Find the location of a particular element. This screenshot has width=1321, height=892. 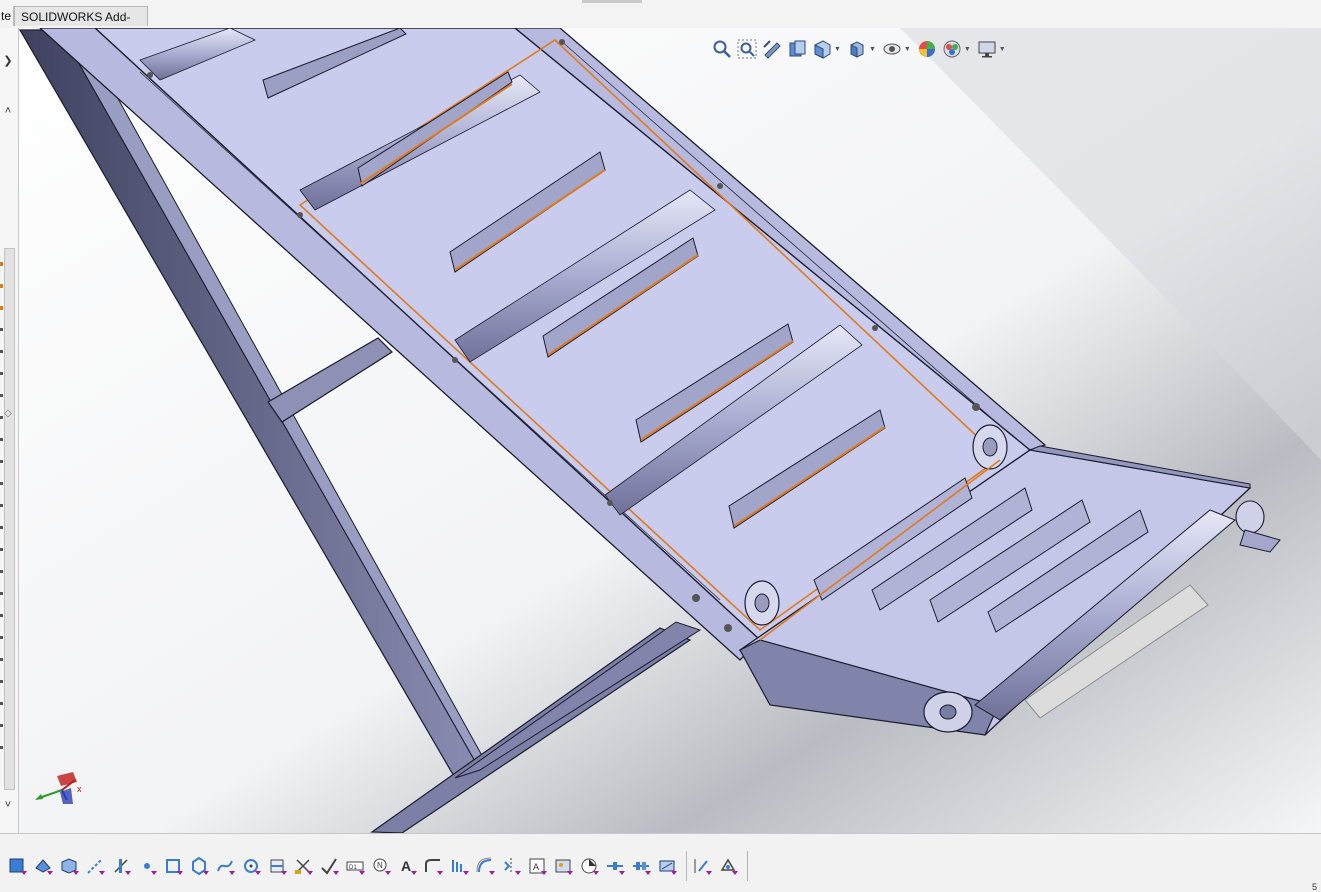

dimension-icon: D1 is located at coordinates (355, 866).